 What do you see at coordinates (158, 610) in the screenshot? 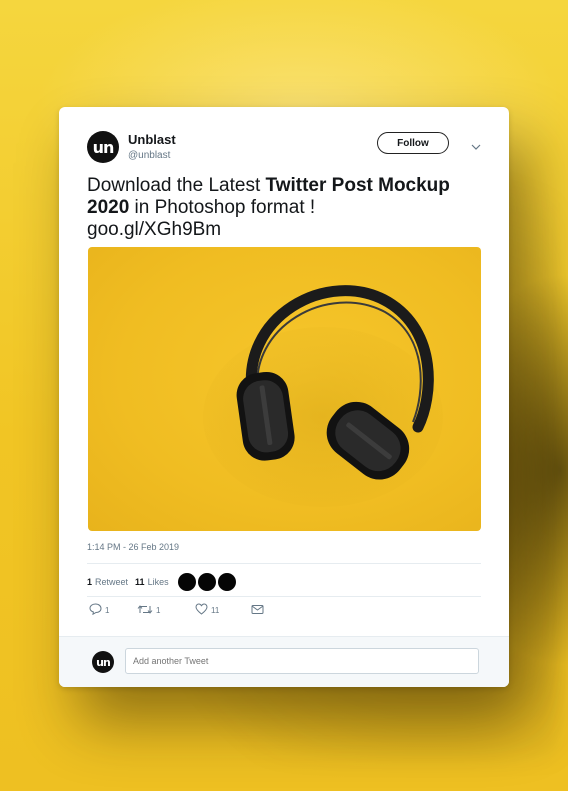
I see `retweet-action-count: 1` at bounding box center [158, 610].